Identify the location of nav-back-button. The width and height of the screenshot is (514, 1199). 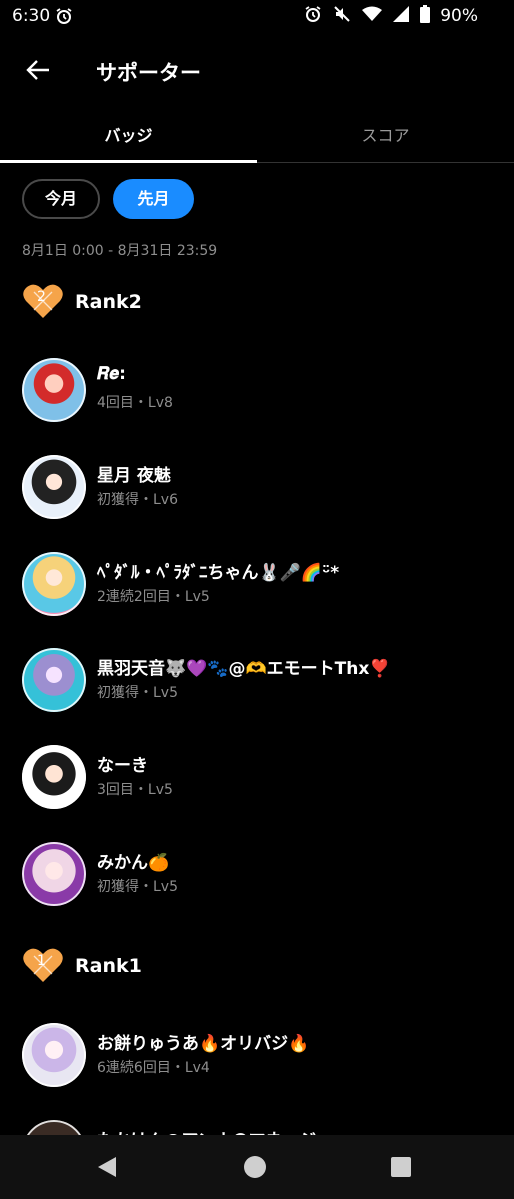
(107, 1169).